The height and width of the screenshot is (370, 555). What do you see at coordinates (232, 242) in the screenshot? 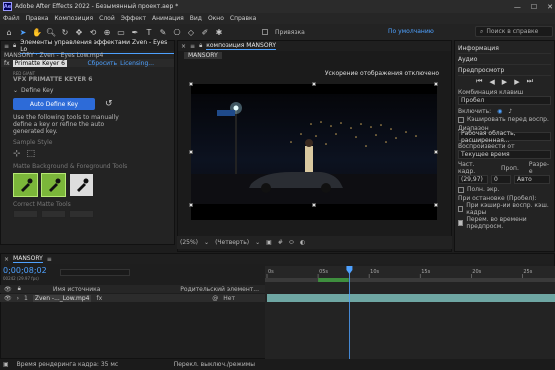
I see `resolution-dropdown: (Четверть)` at bounding box center [232, 242].